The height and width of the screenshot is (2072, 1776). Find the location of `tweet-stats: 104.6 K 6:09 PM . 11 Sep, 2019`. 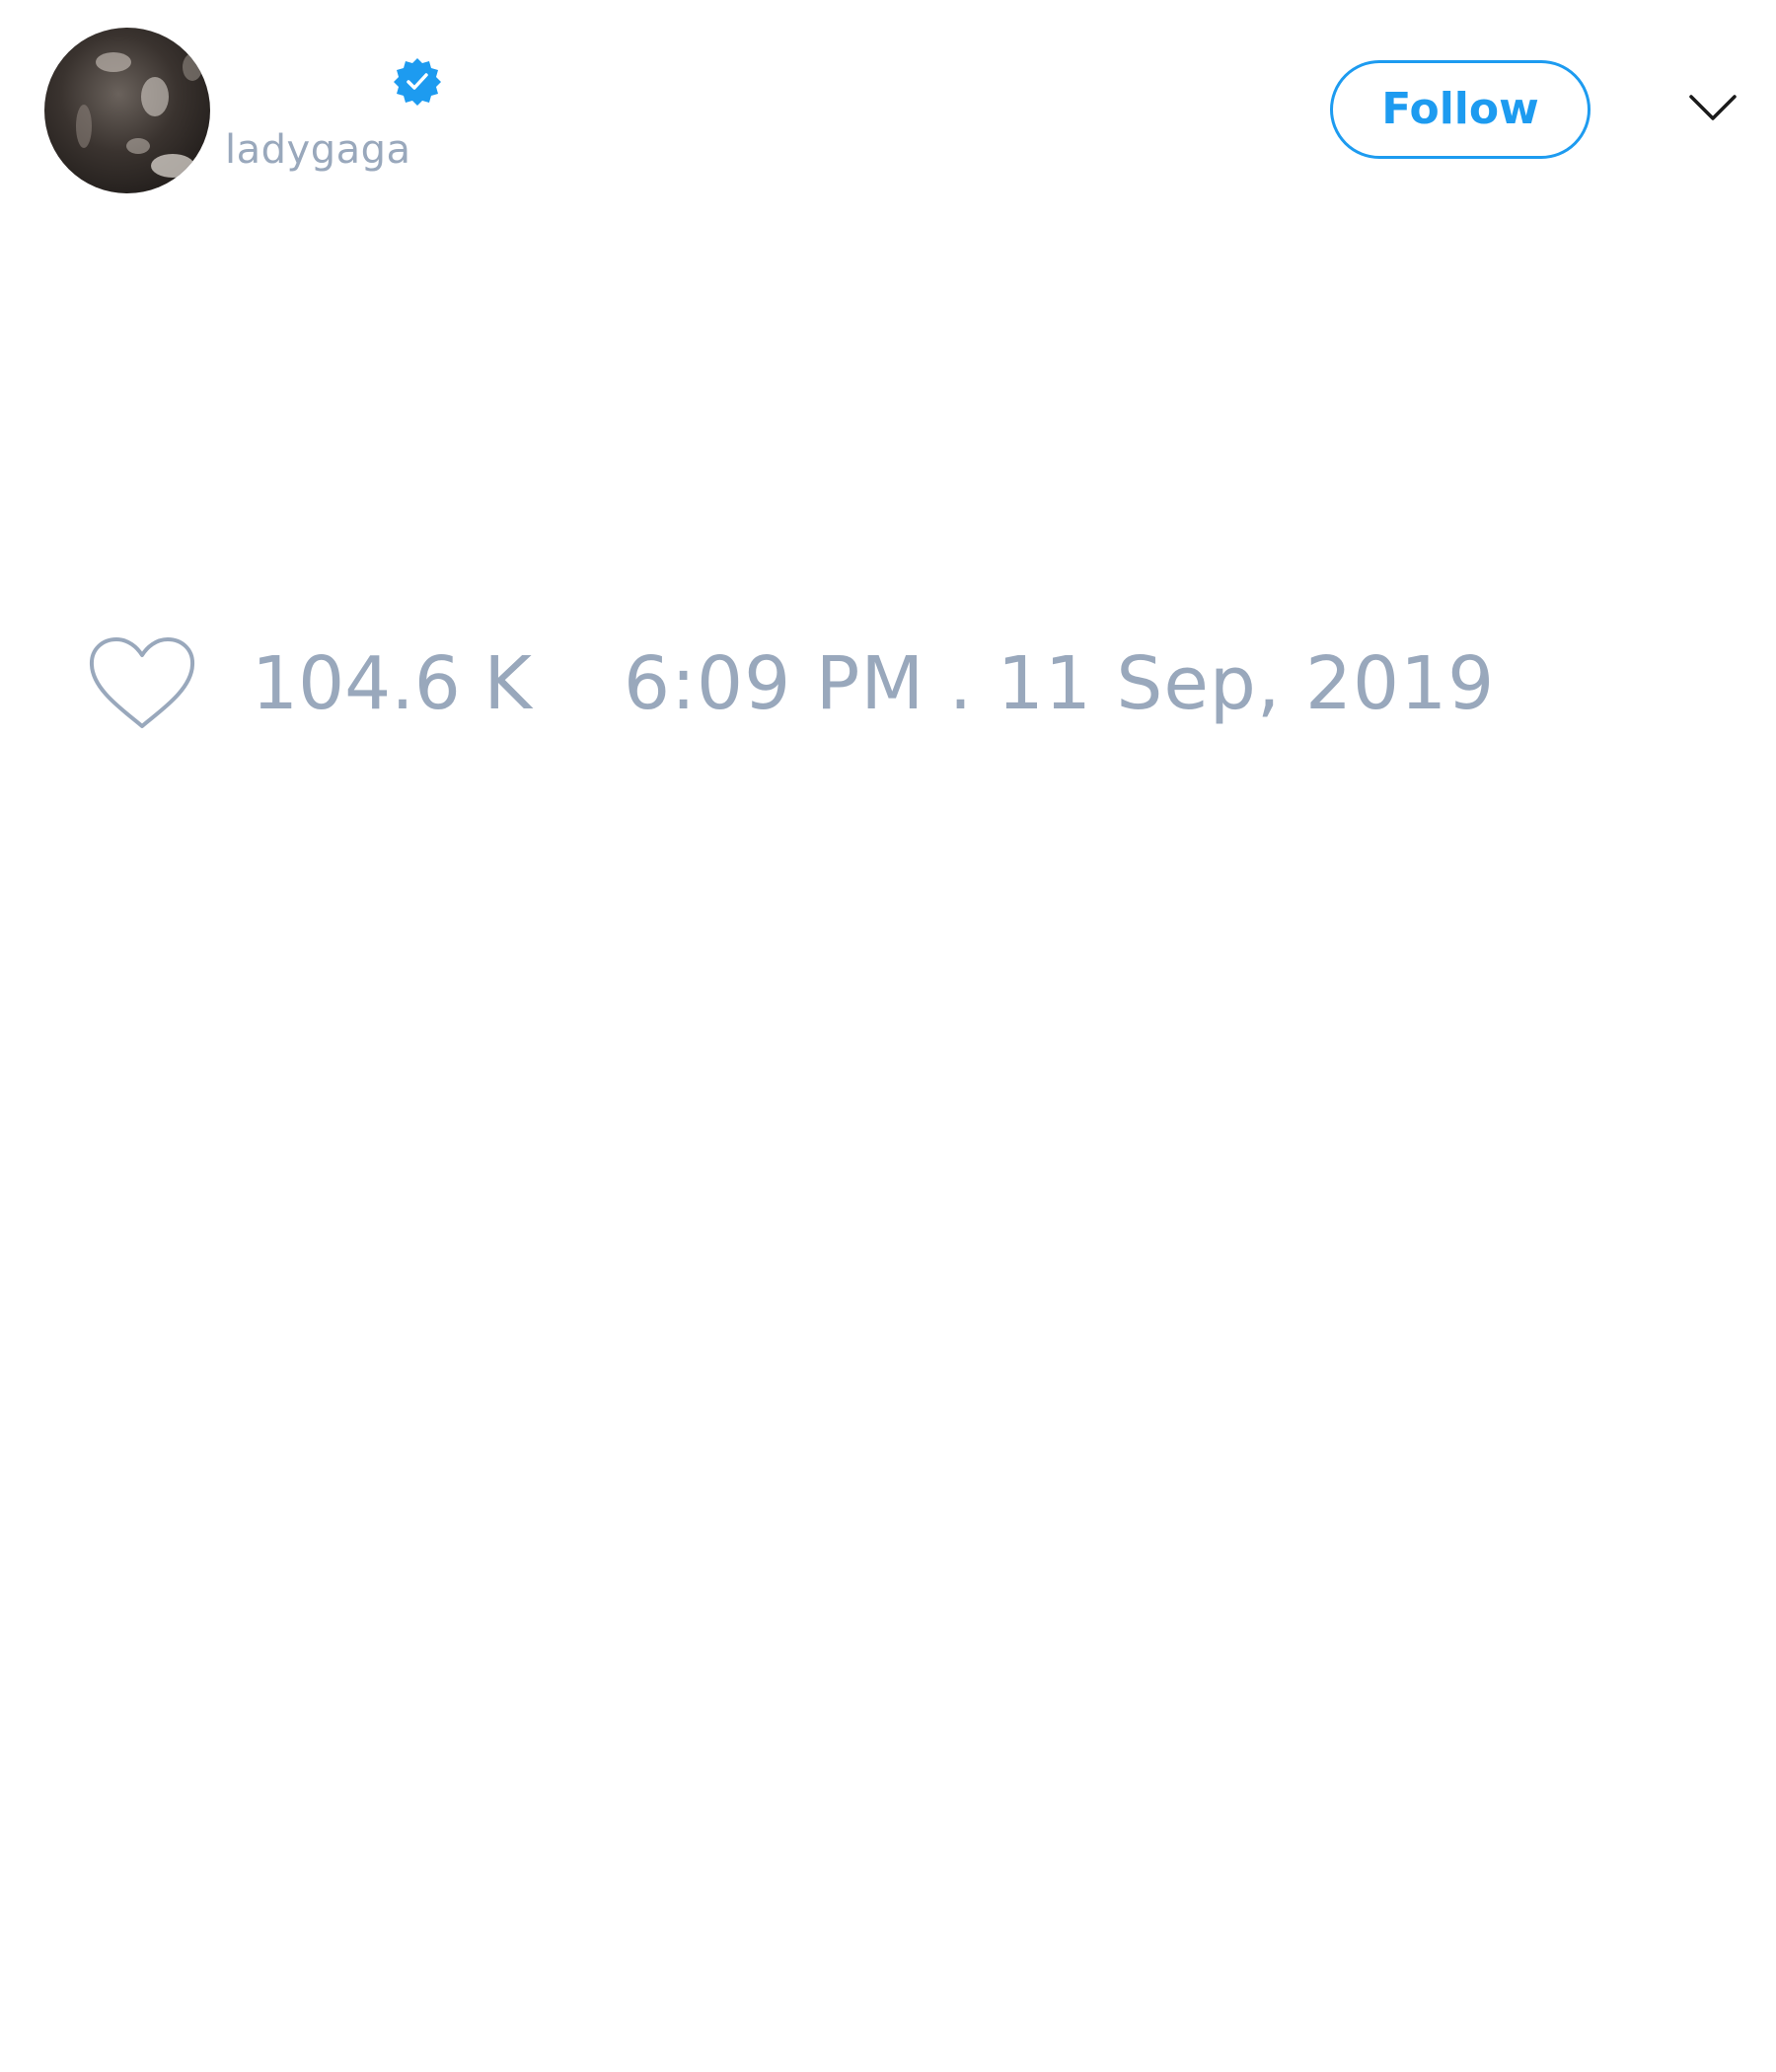

tweet-stats: 104.6 K 6:09 PM . 11 Sep, 2019 is located at coordinates (888, 681).